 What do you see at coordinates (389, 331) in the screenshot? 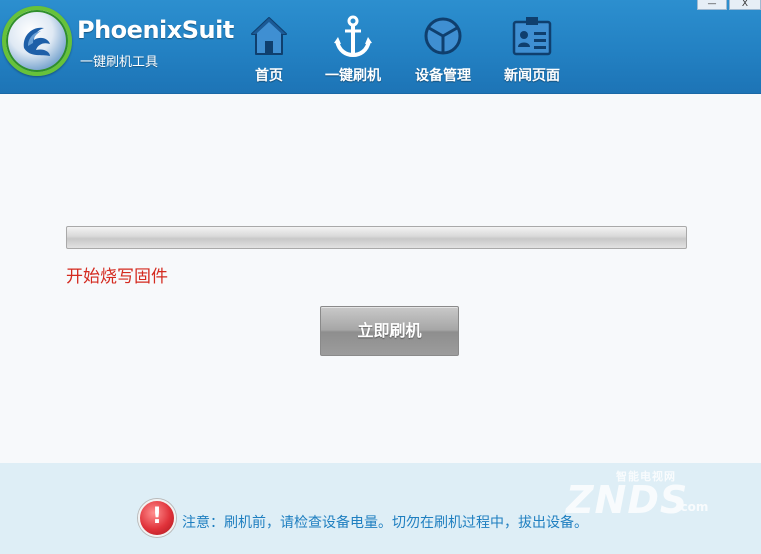
I see `flash-now-button: 立即刷机` at bounding box center [389, 331].